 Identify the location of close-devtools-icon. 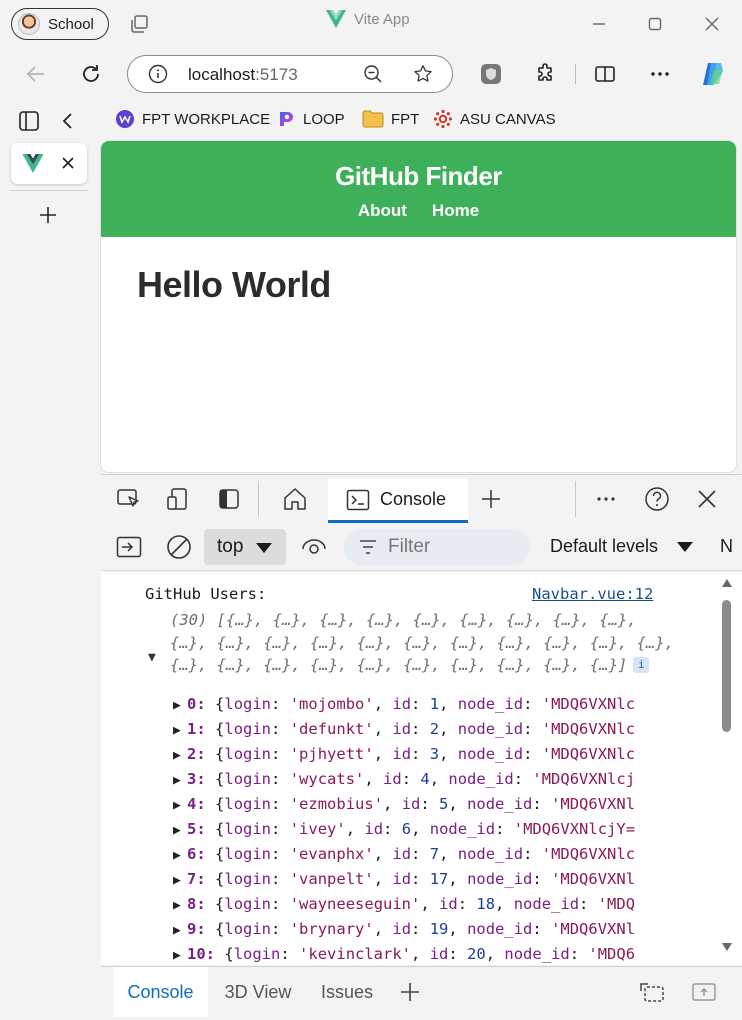
(707, 499).